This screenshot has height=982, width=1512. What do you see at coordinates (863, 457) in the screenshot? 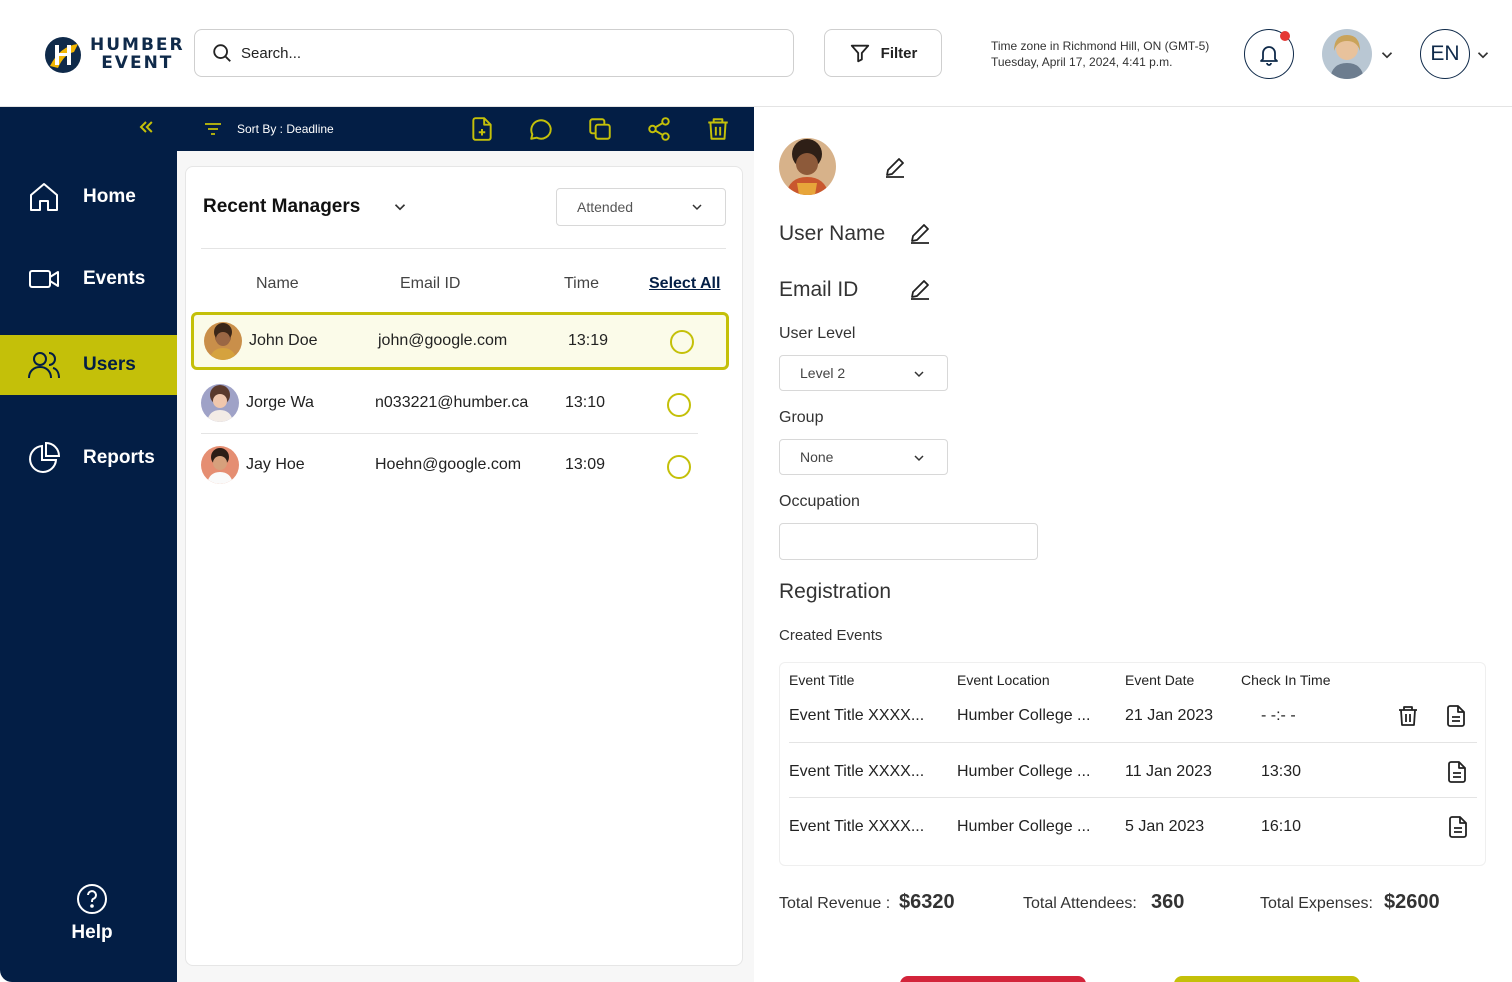
I see `group-select: None` at bounding box center [863, 457].